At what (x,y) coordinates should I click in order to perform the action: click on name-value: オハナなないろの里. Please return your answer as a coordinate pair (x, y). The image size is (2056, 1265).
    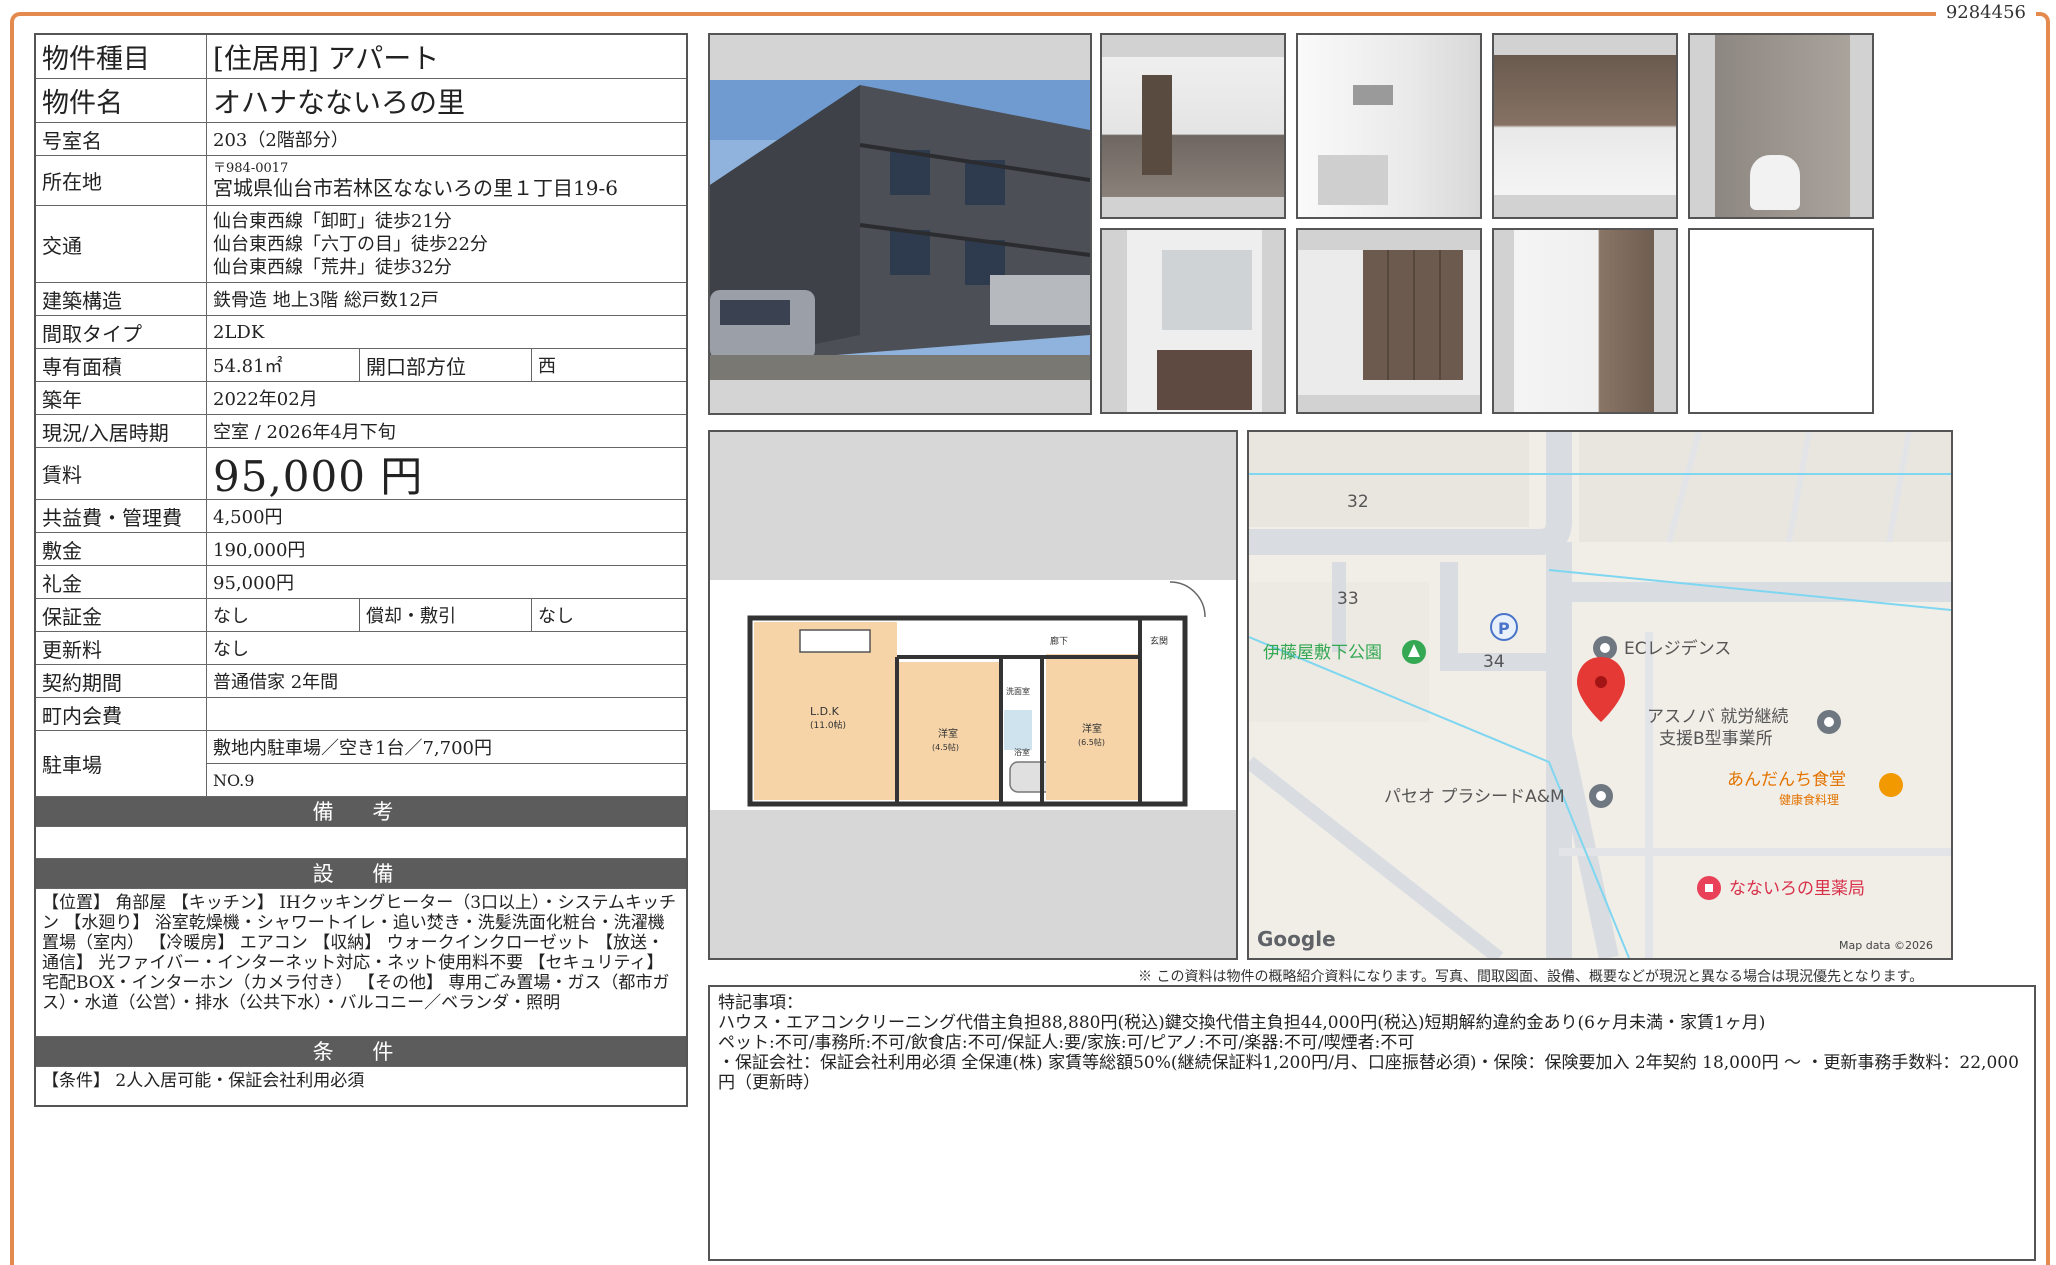
    Looking at the image, I should click on (339, 102).